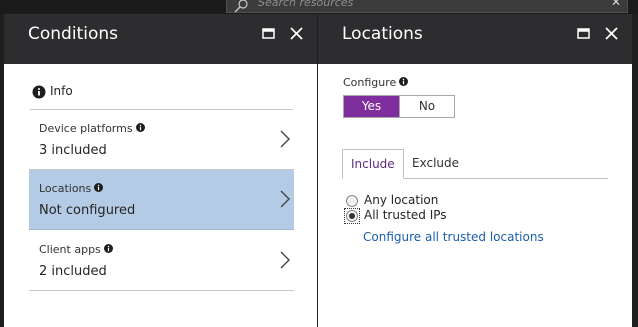 This screenshot has width=638, height=327. I want to click on configure-toggle: Yes No, so click(399, 106).